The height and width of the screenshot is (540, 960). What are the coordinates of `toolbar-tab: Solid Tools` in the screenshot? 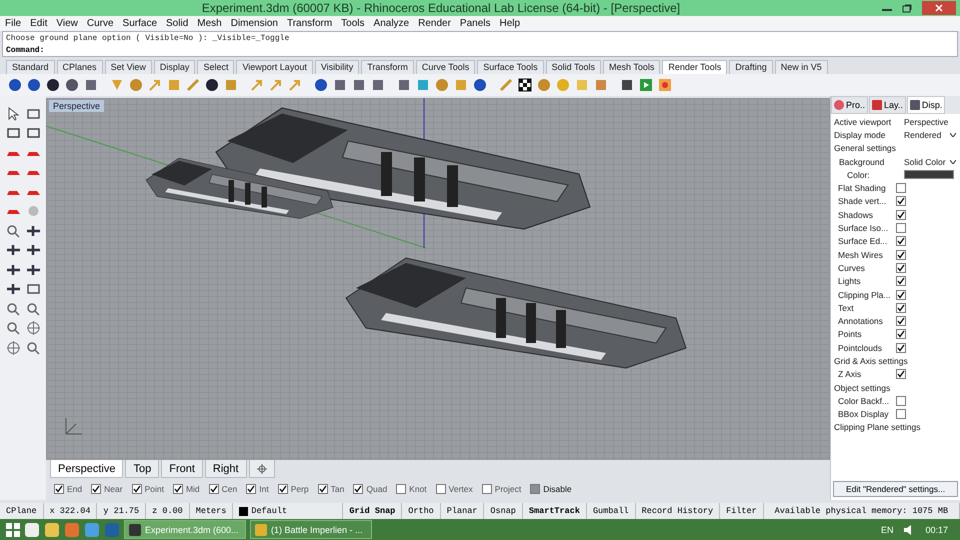 It's located at (573, 67).